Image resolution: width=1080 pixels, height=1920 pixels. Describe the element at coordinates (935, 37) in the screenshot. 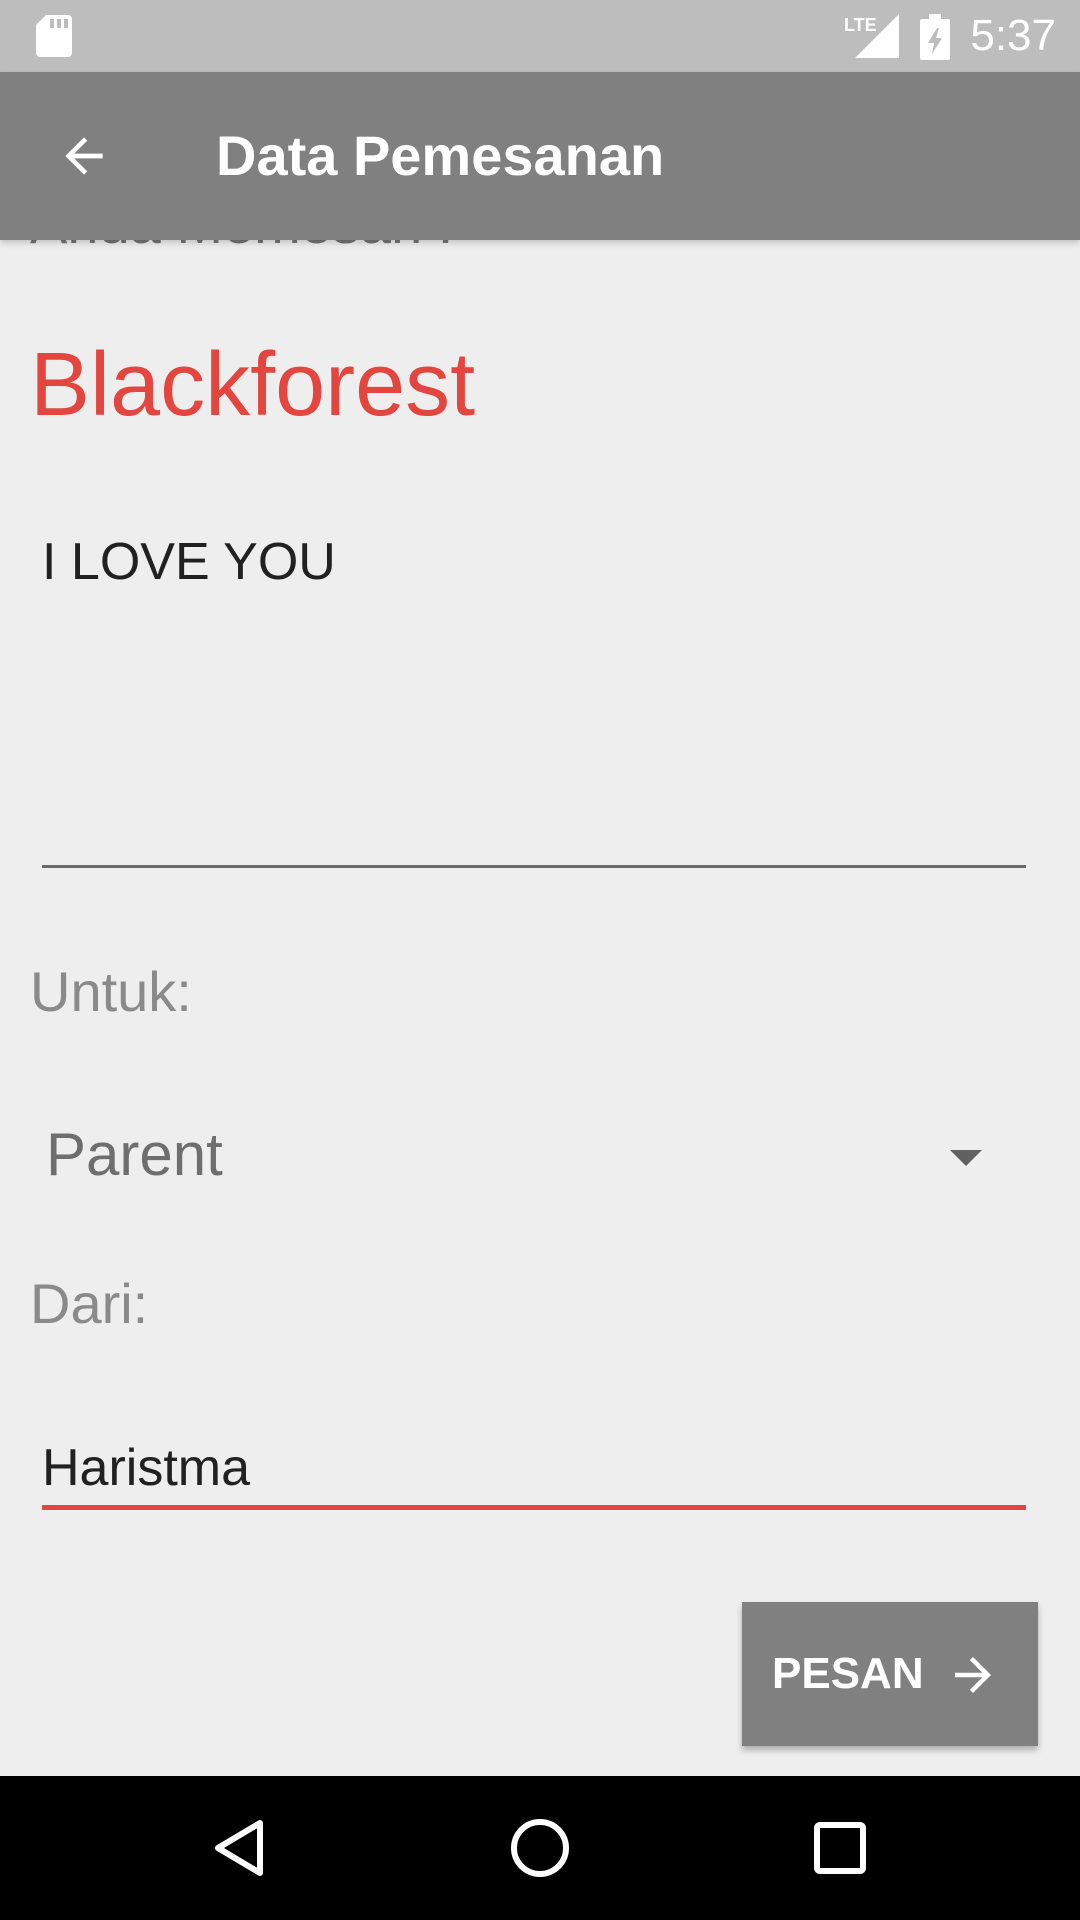

I see `battery-charging-icon` at that location.